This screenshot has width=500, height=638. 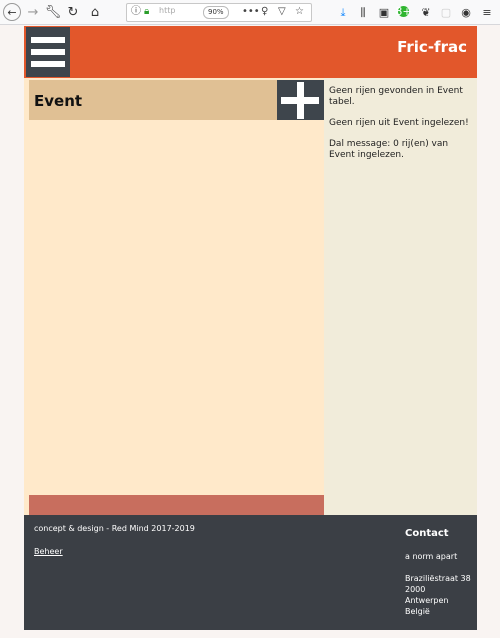 I want to click on contact-country: België, so click(x=417, y=611).